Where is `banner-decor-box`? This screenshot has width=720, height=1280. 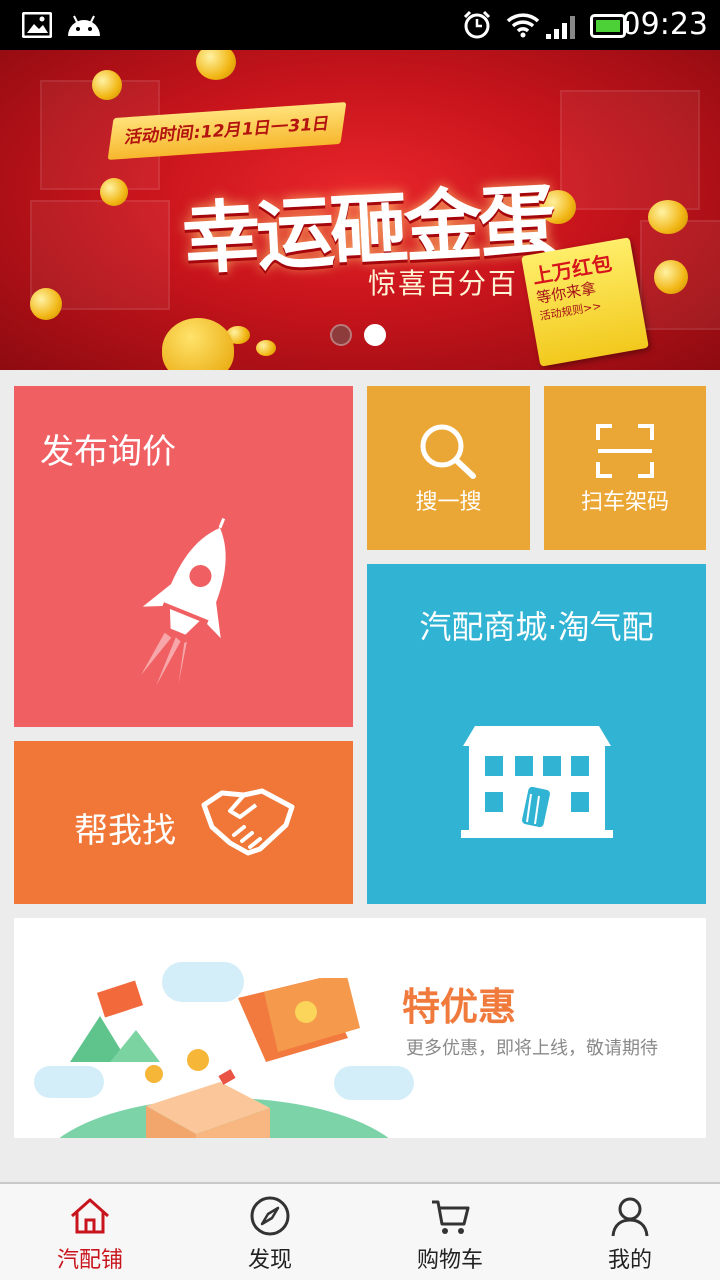 banner-decor-box is located at coordinates (630, 150).